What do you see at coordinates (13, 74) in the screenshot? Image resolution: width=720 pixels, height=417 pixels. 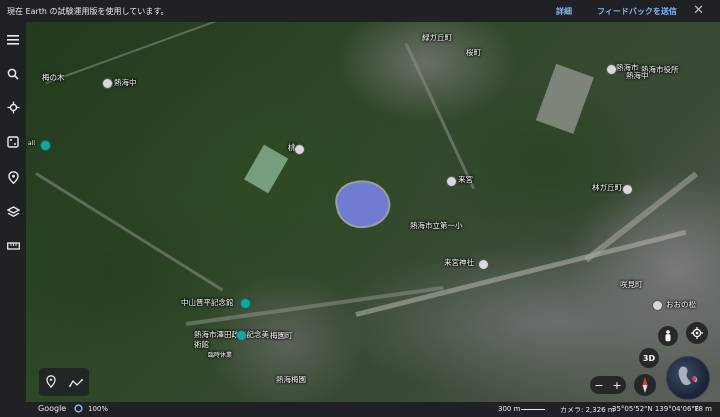 I see `search-icon` at bounding box center [13, 74].